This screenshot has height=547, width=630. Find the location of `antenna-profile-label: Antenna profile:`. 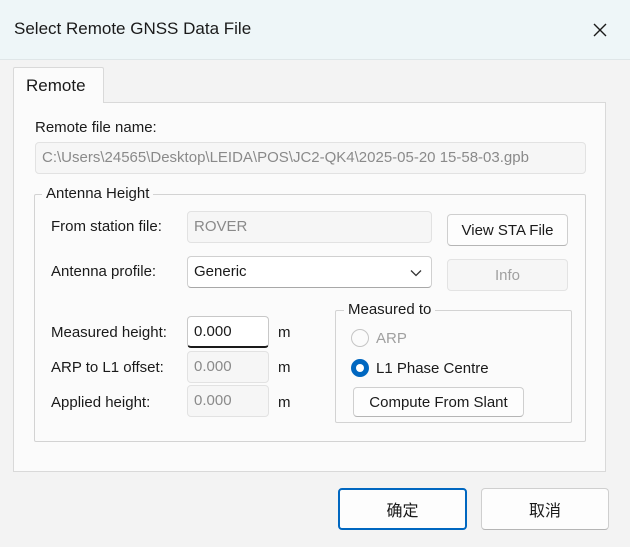

antenna-profile-label: Antenna profile: is located at coordinates (104, 271).